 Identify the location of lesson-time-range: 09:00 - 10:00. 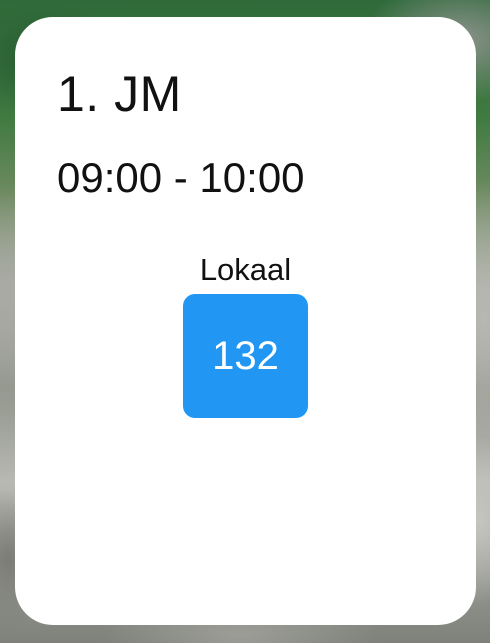
(181, 177).